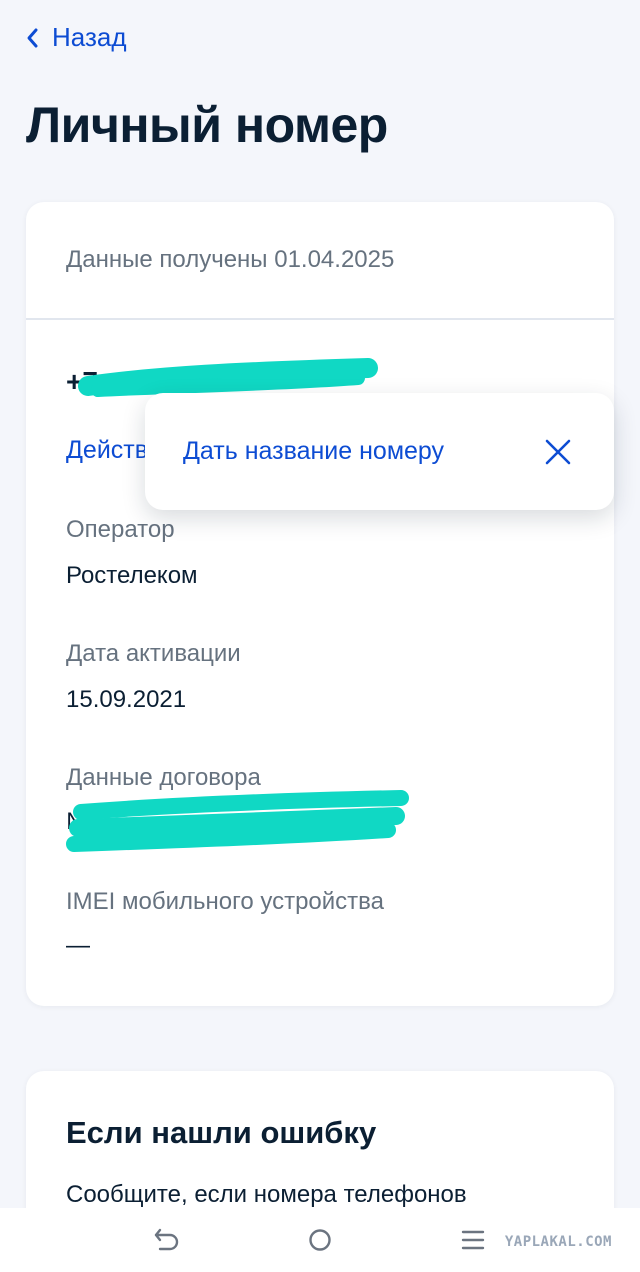 The image size is (640, 1272). Describe the element at coordinates (32, 37) in the screenshot. I see `chevron-left-icon` at that location.